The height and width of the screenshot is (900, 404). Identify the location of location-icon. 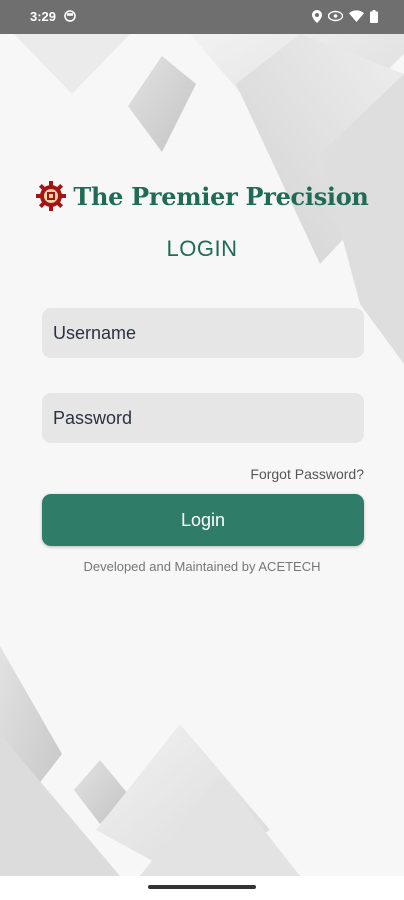
(317, 16).